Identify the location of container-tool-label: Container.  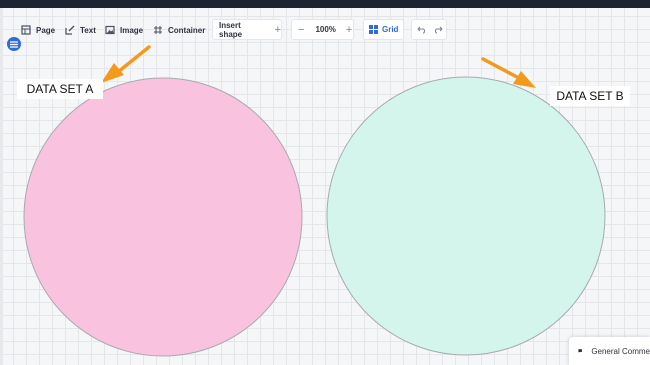
(187, 30).